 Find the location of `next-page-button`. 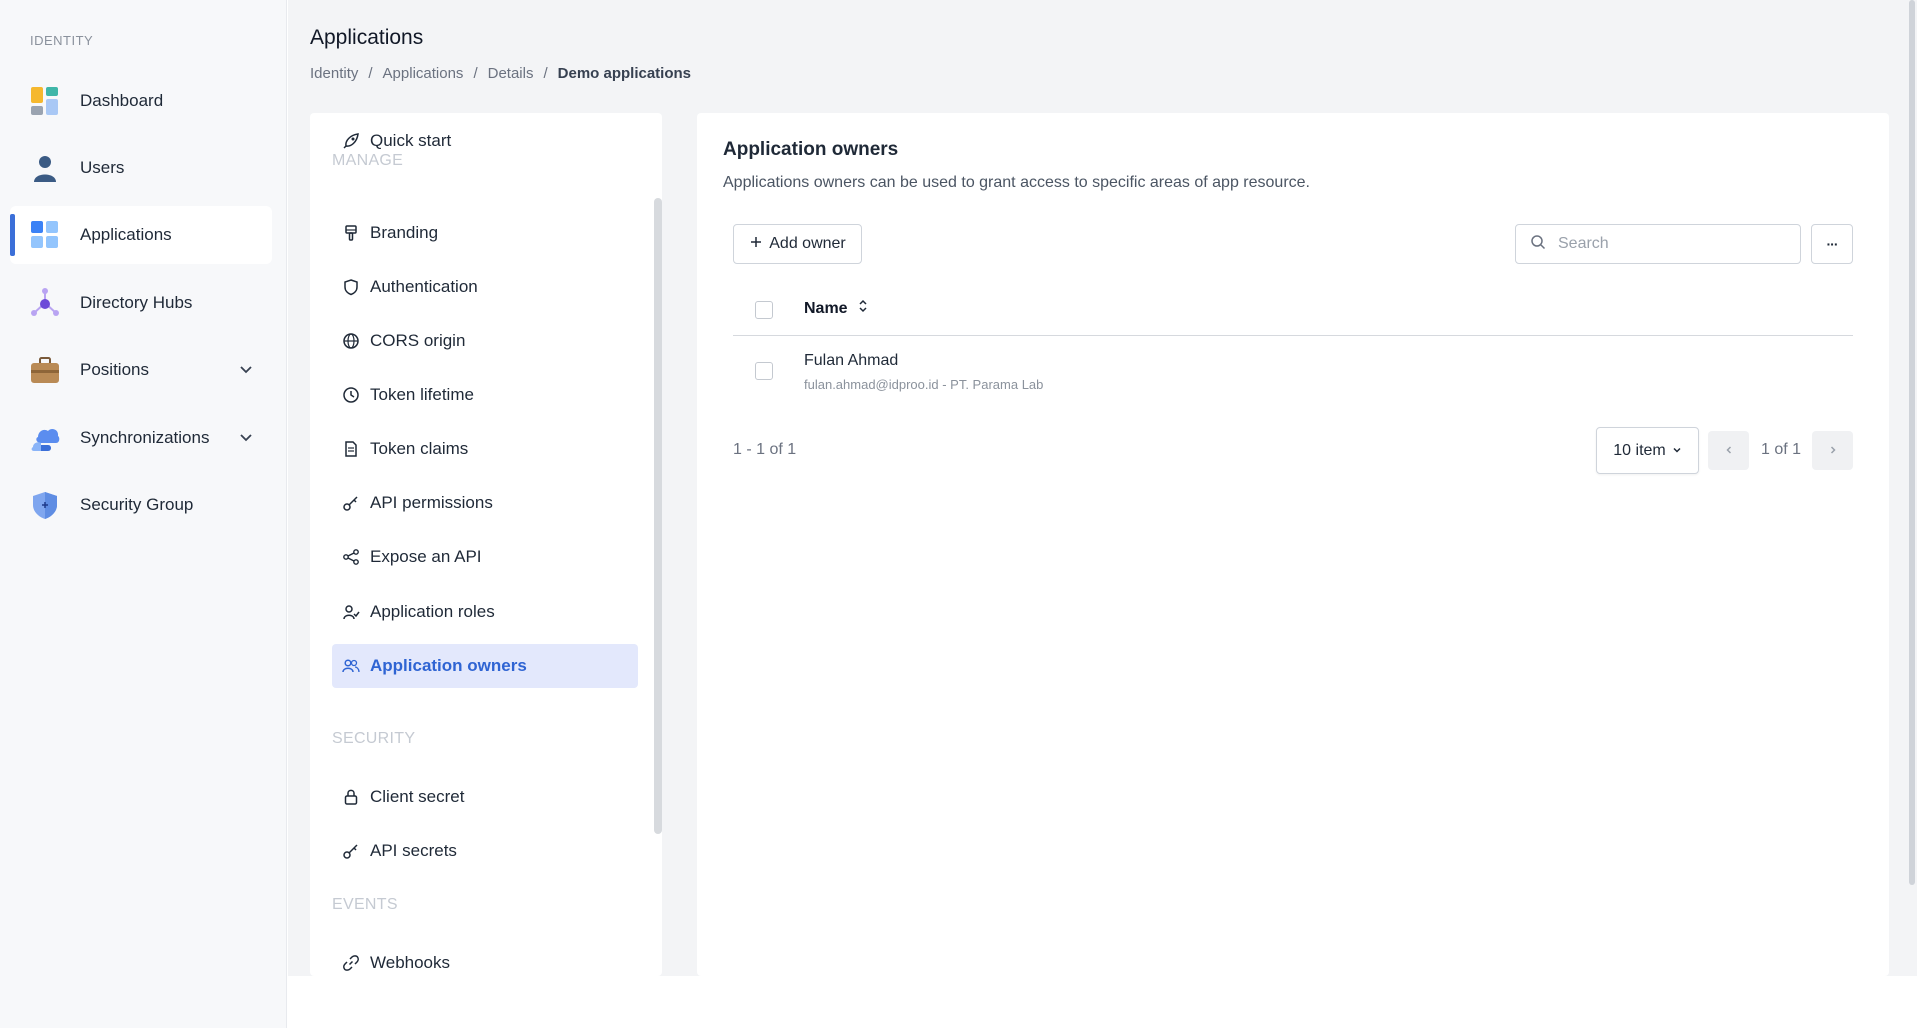

next-page-button is located at coordinates (1832, 450).